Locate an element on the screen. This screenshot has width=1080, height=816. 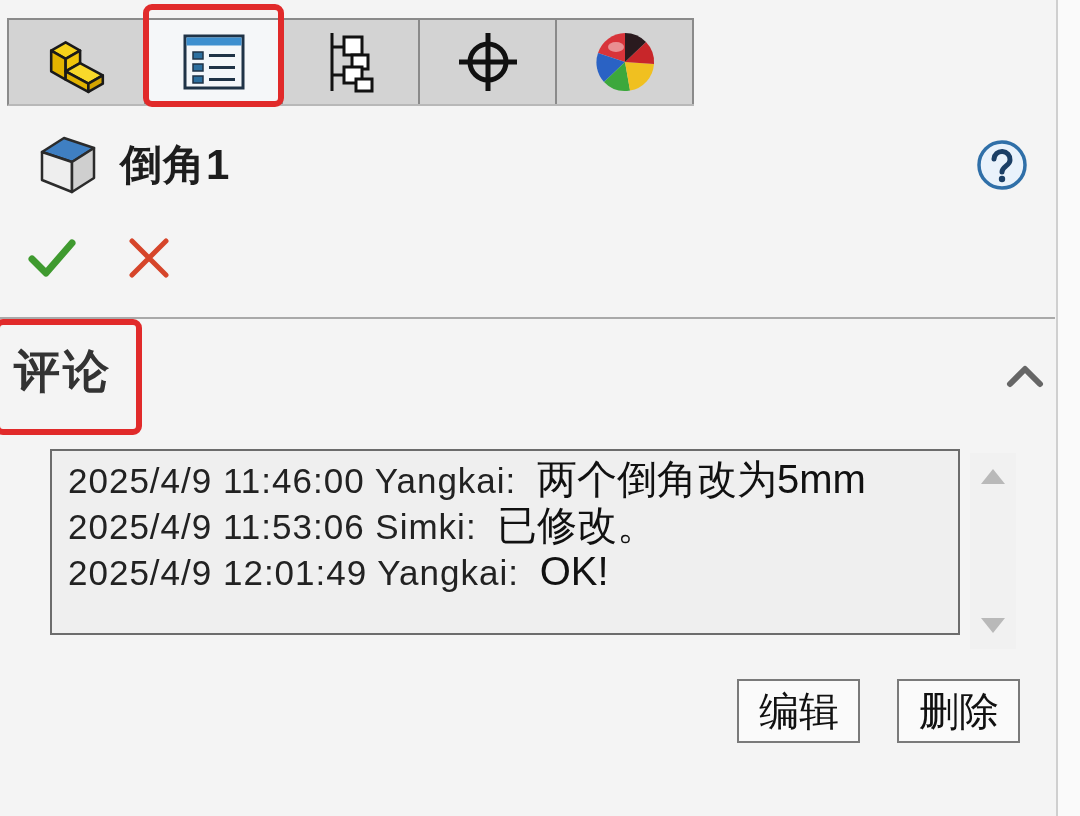
help-icon is located at coordinates (1002, 165).